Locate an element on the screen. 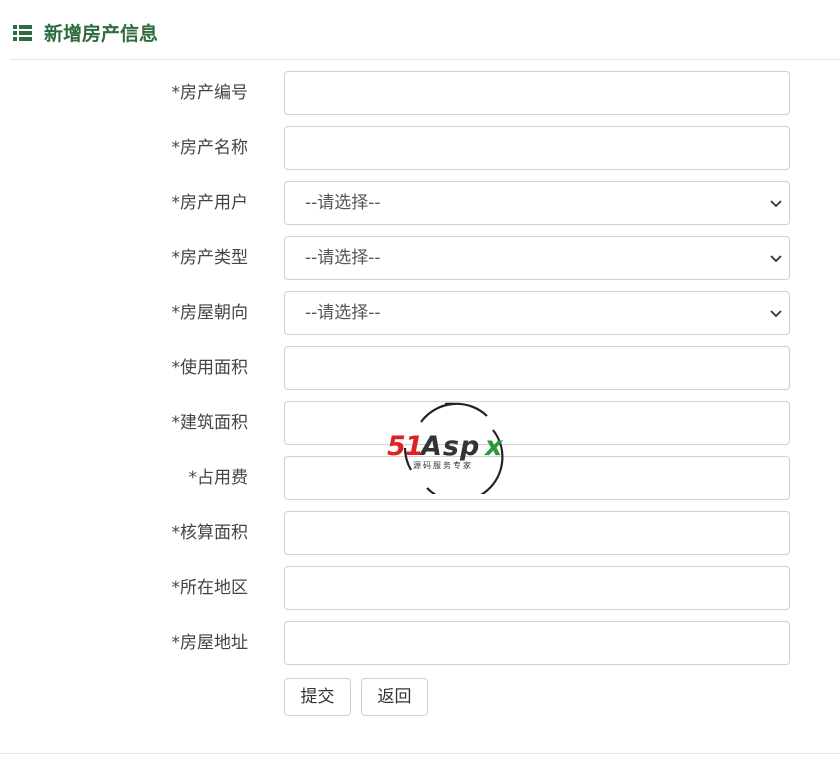  field-label: *建筑面积 is located at coordinates (210, 423).